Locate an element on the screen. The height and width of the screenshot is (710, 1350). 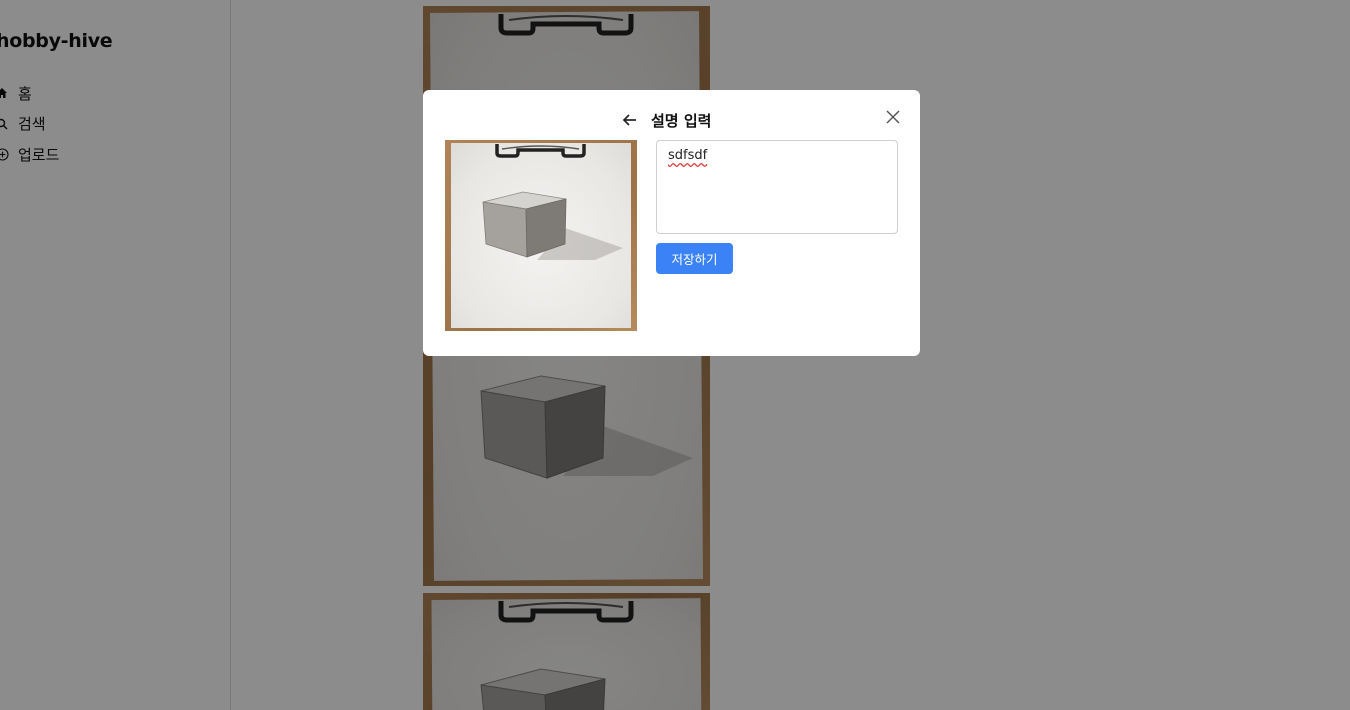
clipboard-sketch-illustration is located at coordinates (552, 202).